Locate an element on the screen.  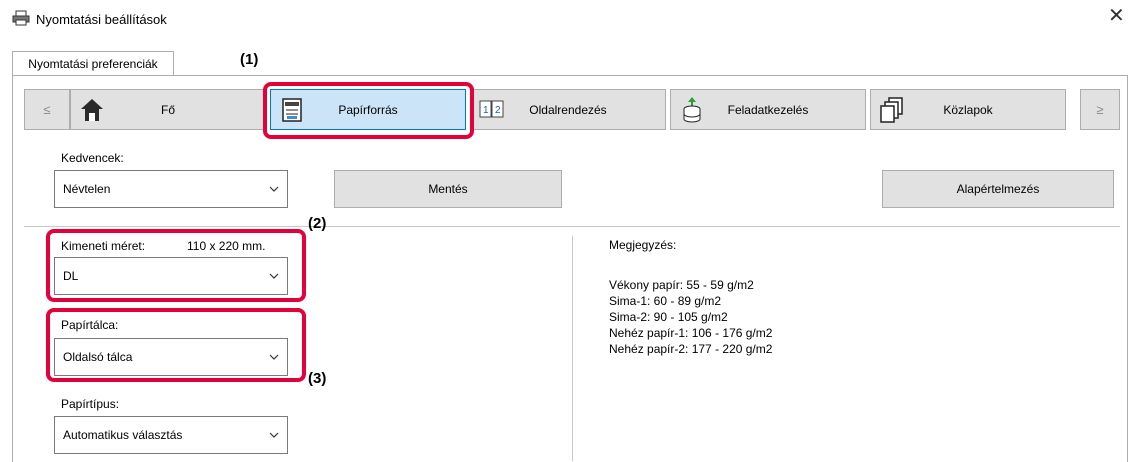
nav-item-label: Oldalrendezés is located at coordinates (568, 109).